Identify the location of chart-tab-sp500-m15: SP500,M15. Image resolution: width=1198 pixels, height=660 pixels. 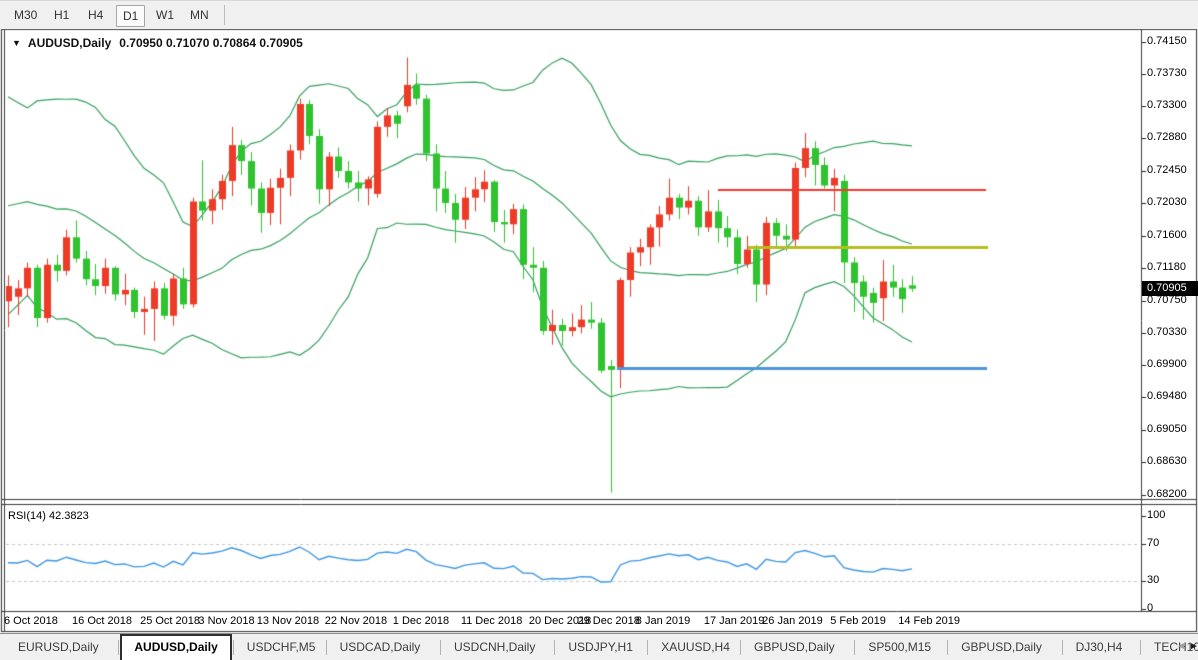
(899, 647).